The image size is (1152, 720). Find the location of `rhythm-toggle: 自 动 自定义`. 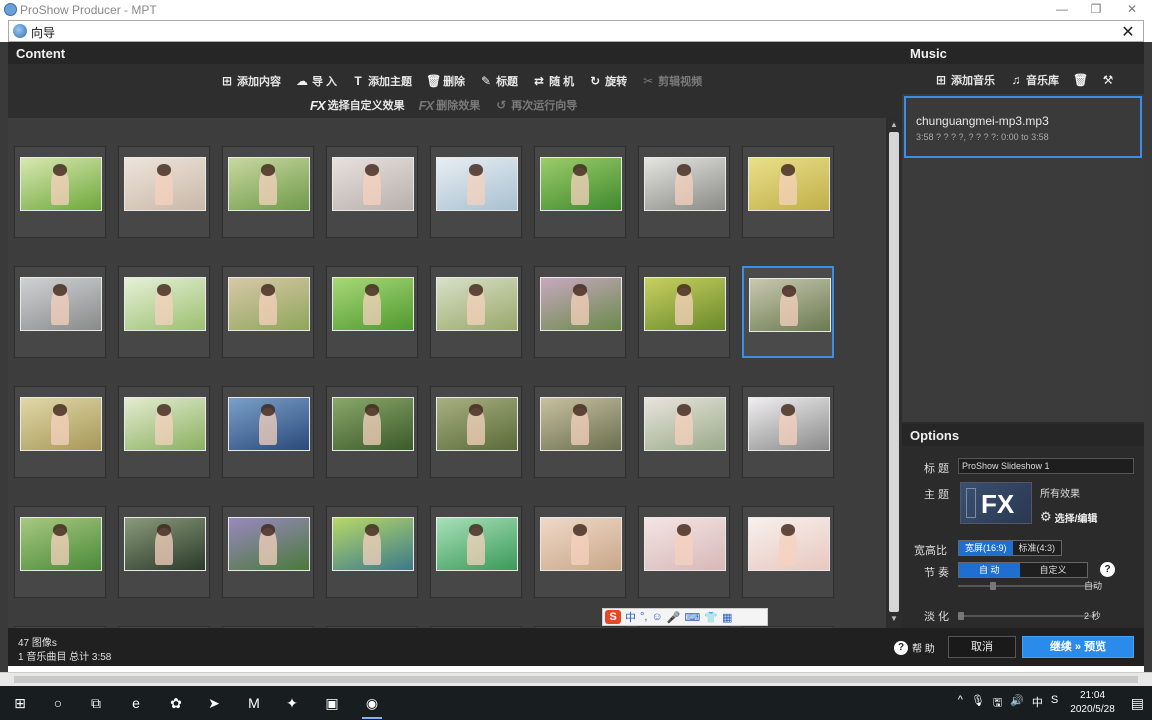

rhythm-toggle: 自 动 自定义 is located at coordinates (1023, 570).